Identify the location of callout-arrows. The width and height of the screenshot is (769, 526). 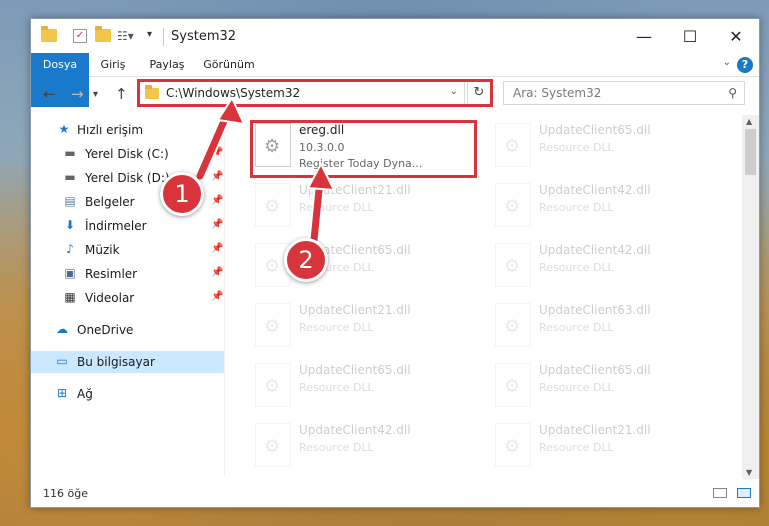
(265, 170).